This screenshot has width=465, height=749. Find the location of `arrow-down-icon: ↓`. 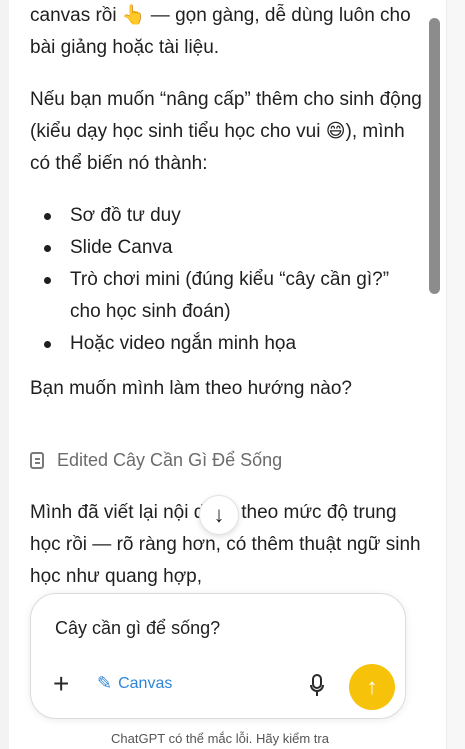

arrow-down-icon: ↓ is located at coordinates (219, 514).